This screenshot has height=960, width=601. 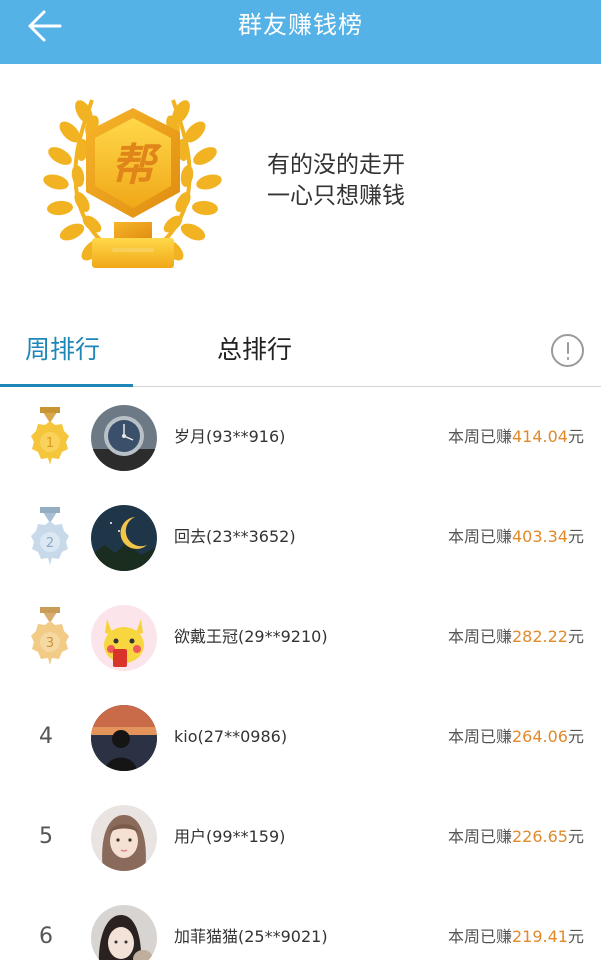 I want to click on title-bar: 群友赚钱榜, so click(x=300, y=32).